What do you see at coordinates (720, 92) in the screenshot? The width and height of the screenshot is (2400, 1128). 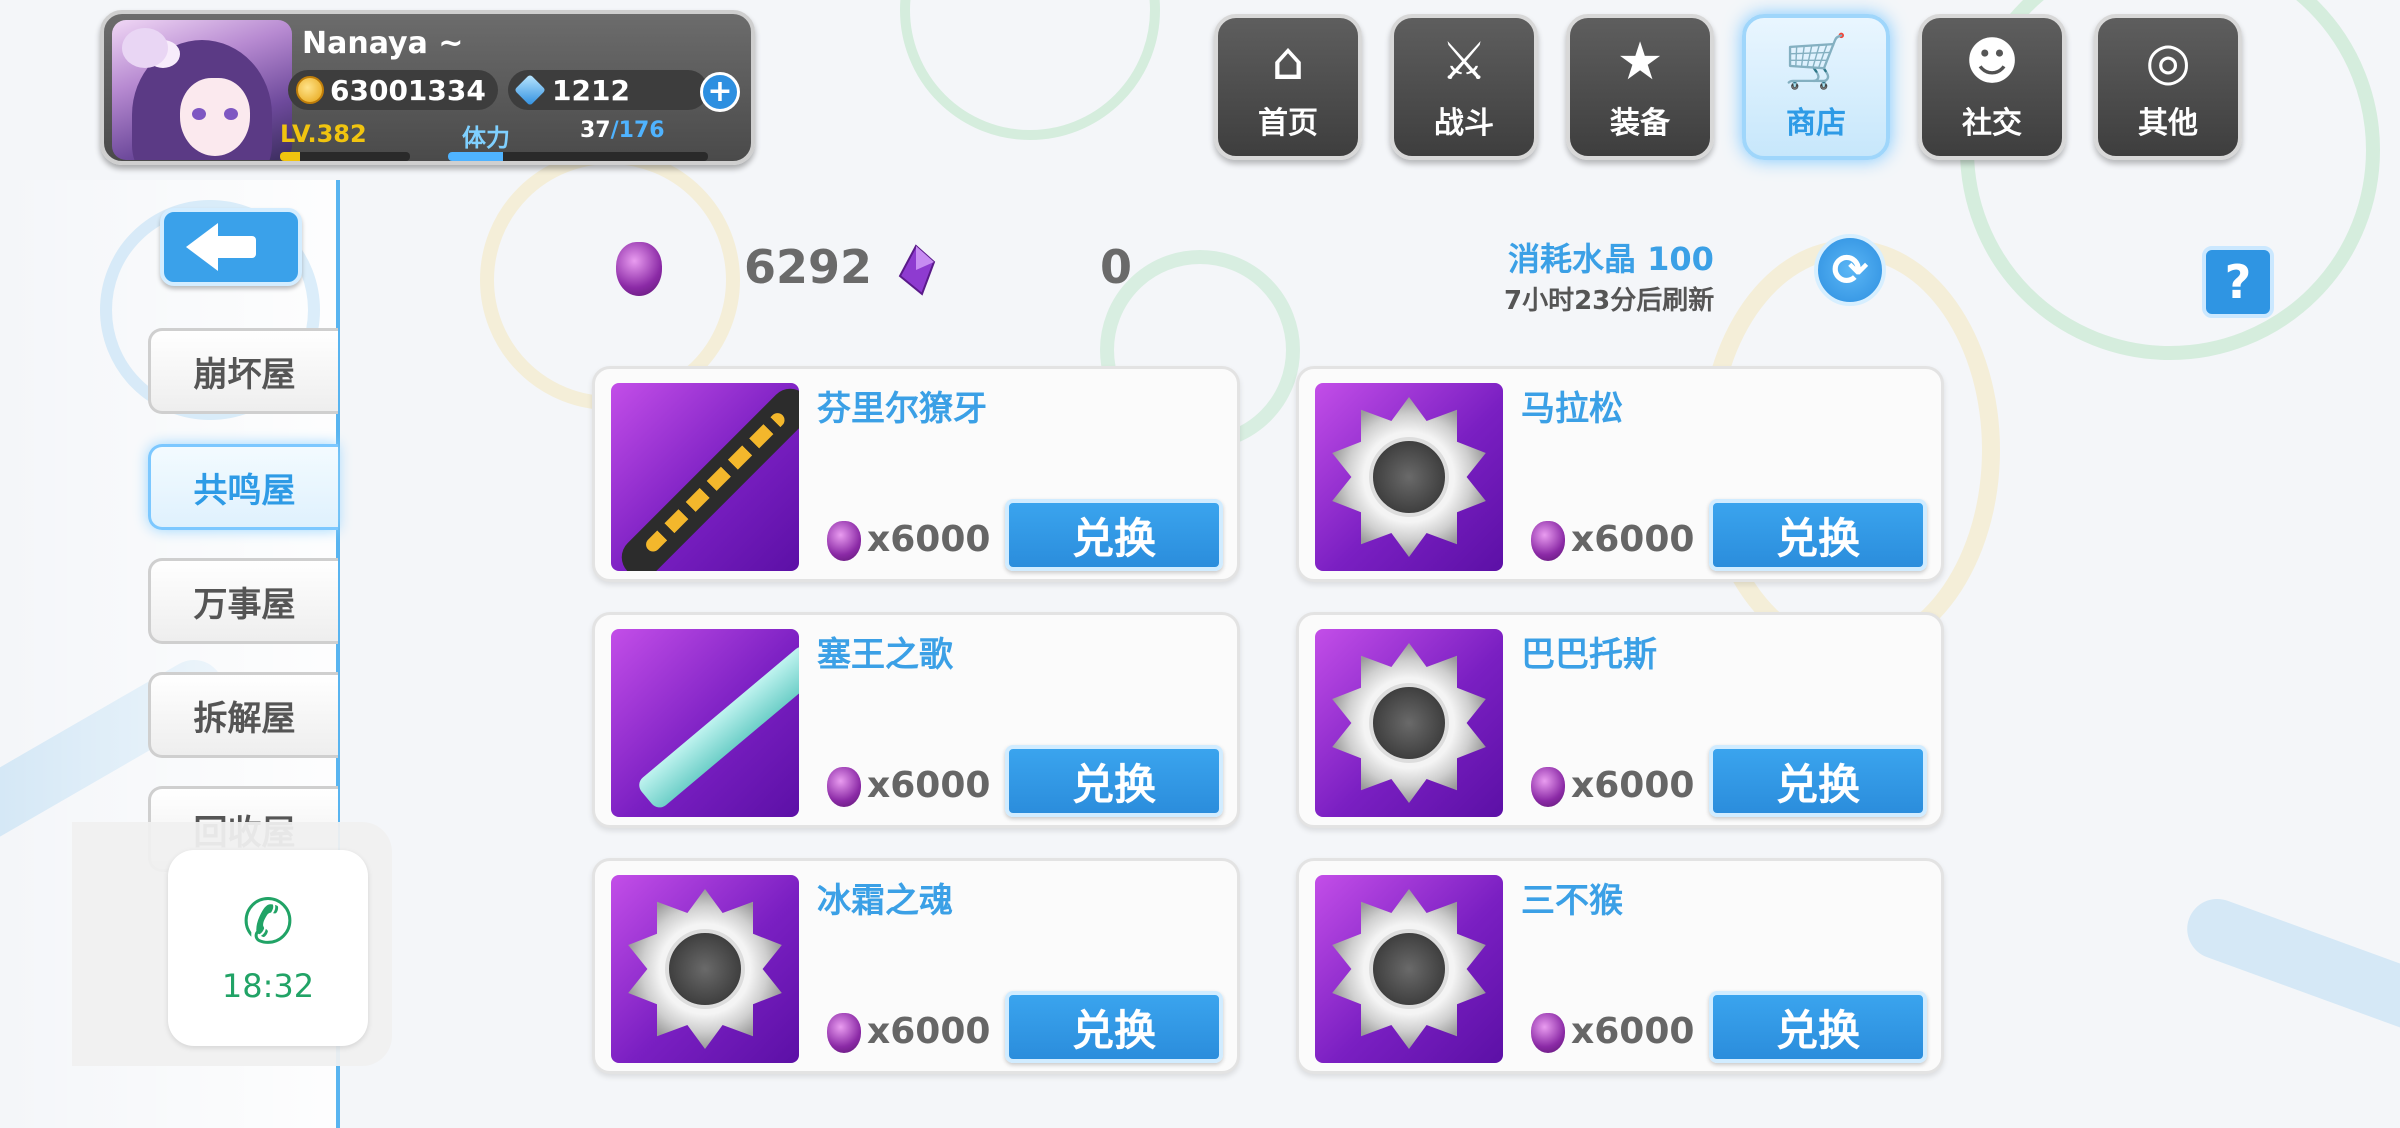 I see `add-gems-button: +` at bounding box center [720, 92].